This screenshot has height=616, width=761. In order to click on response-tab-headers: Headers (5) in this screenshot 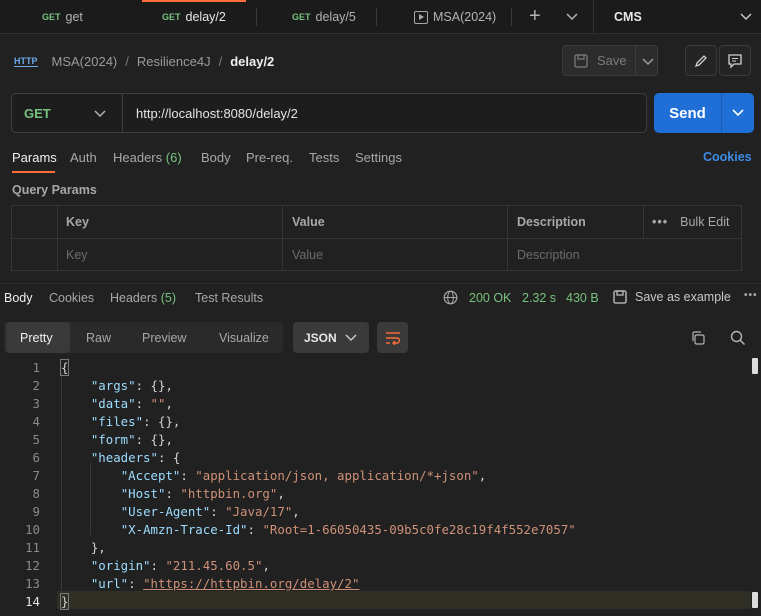, I will do `click(143, 298)`.